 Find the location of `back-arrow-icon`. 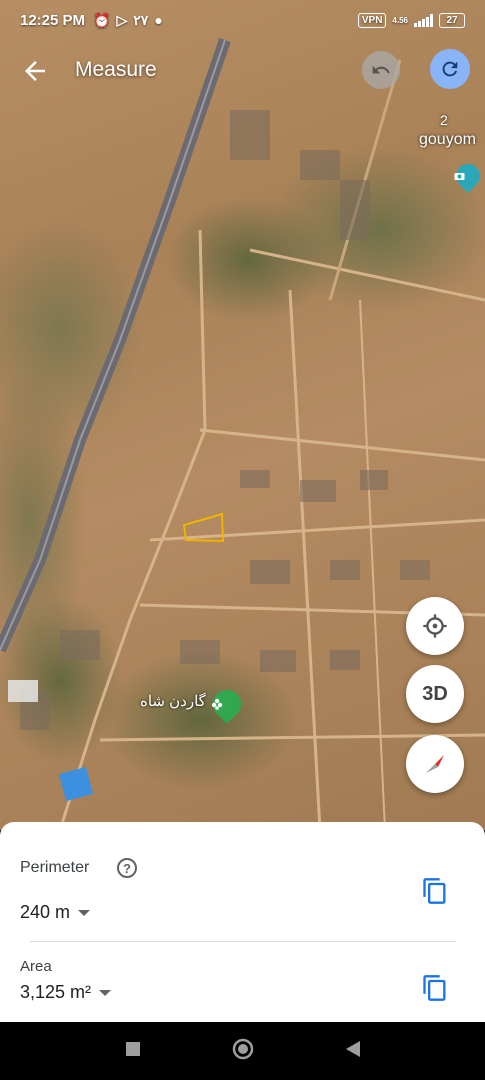

back-arrow-icon is located at coordinates (35, 71).